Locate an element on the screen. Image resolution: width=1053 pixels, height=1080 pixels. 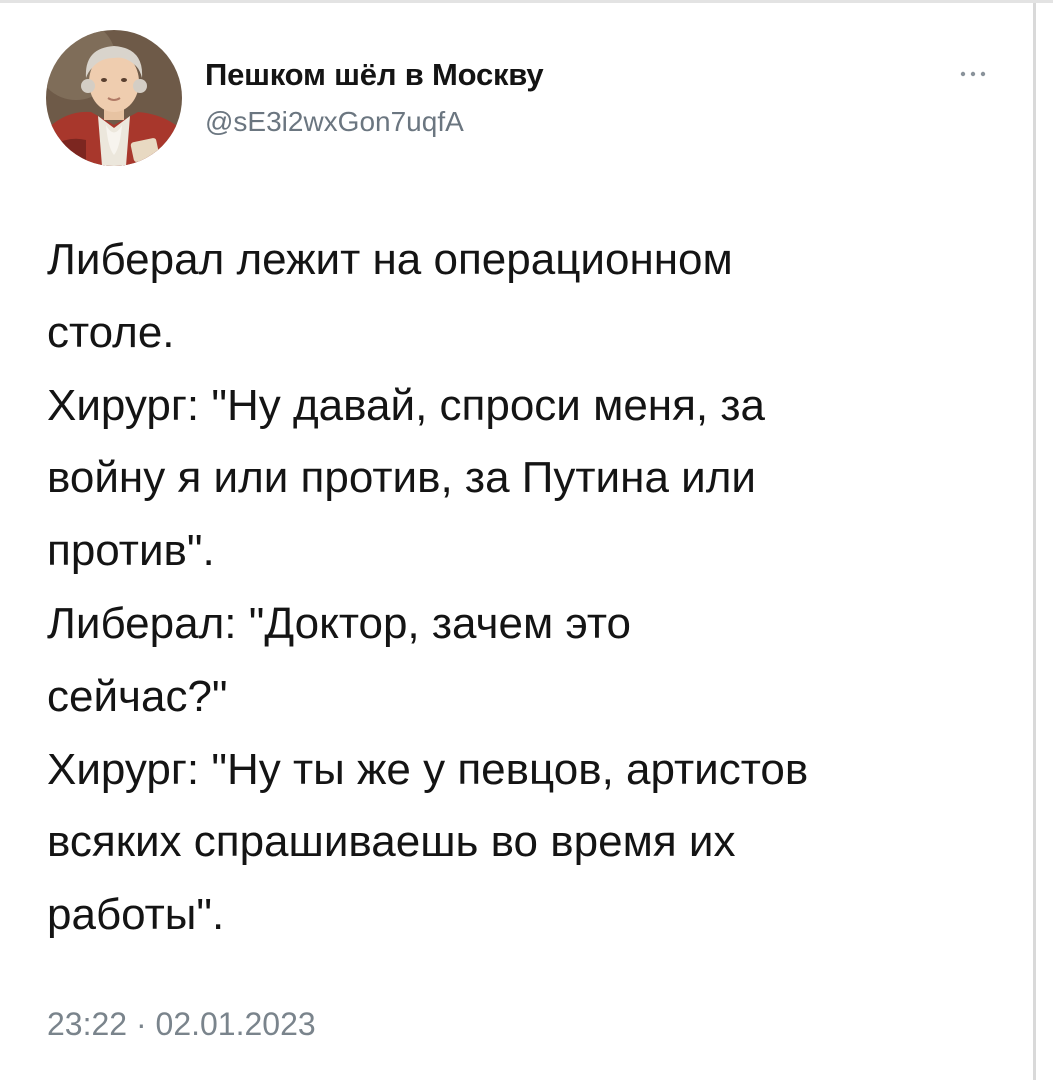
tweet-line: работы". is located at coordinates (136, 915).